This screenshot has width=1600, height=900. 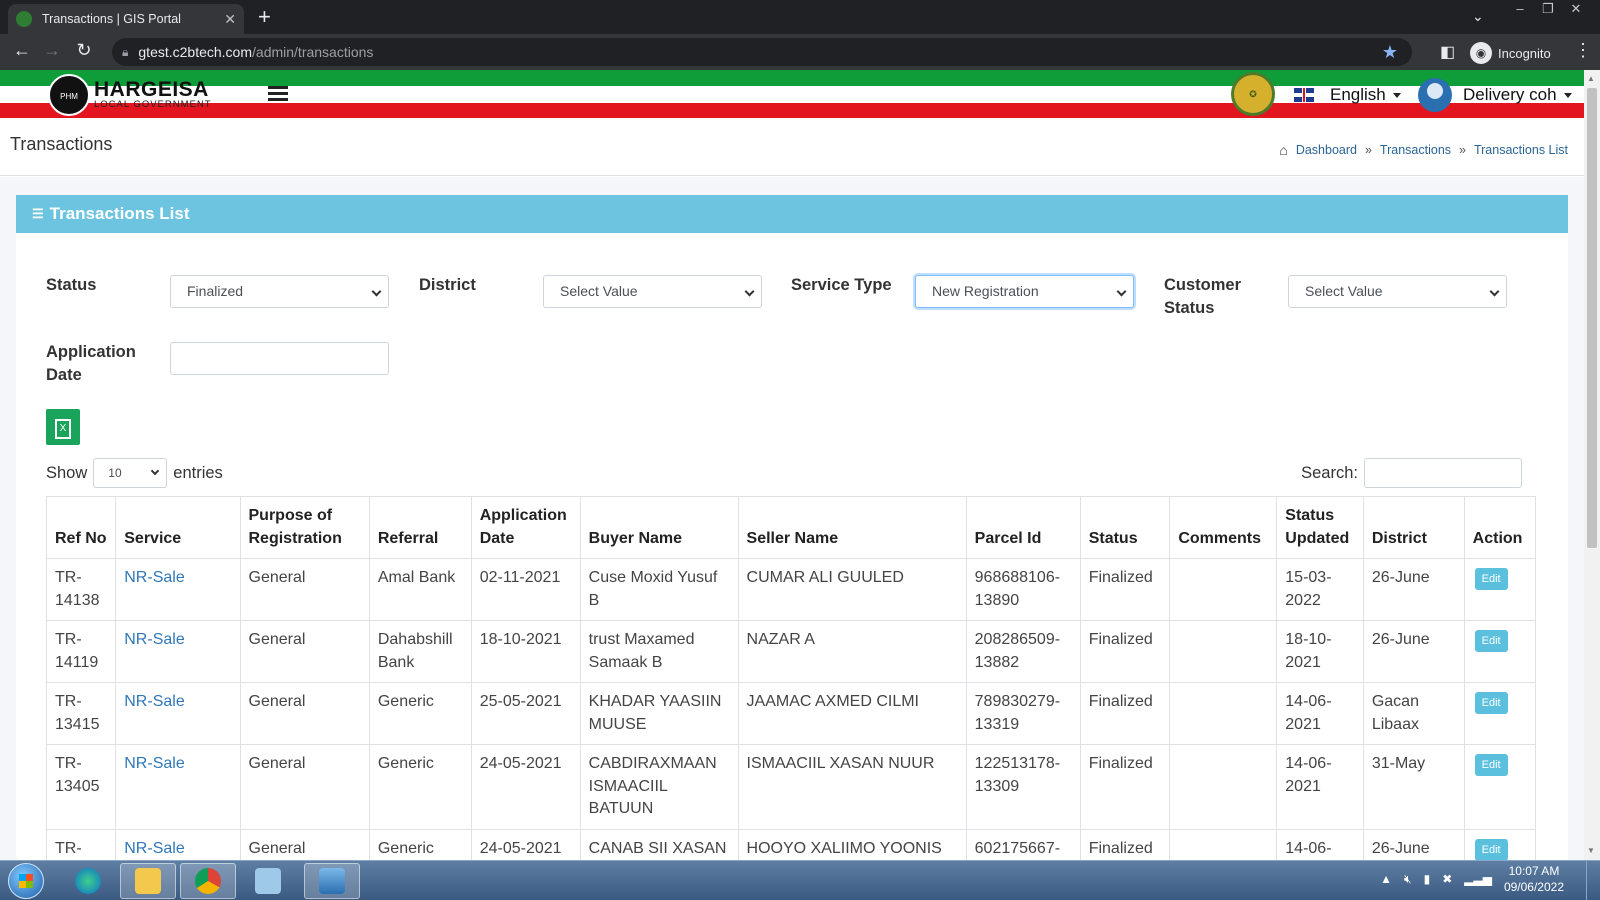 I want to click on cell-status-updated: 14-06-, so click(x=1320, y=844).